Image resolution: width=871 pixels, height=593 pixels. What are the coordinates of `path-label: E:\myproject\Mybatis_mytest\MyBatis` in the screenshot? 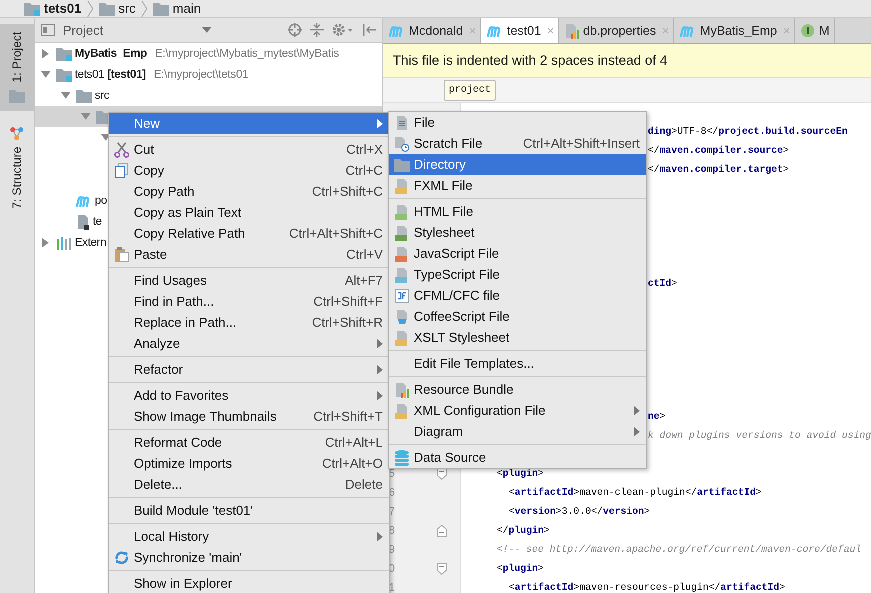 It's located at (247, 54).